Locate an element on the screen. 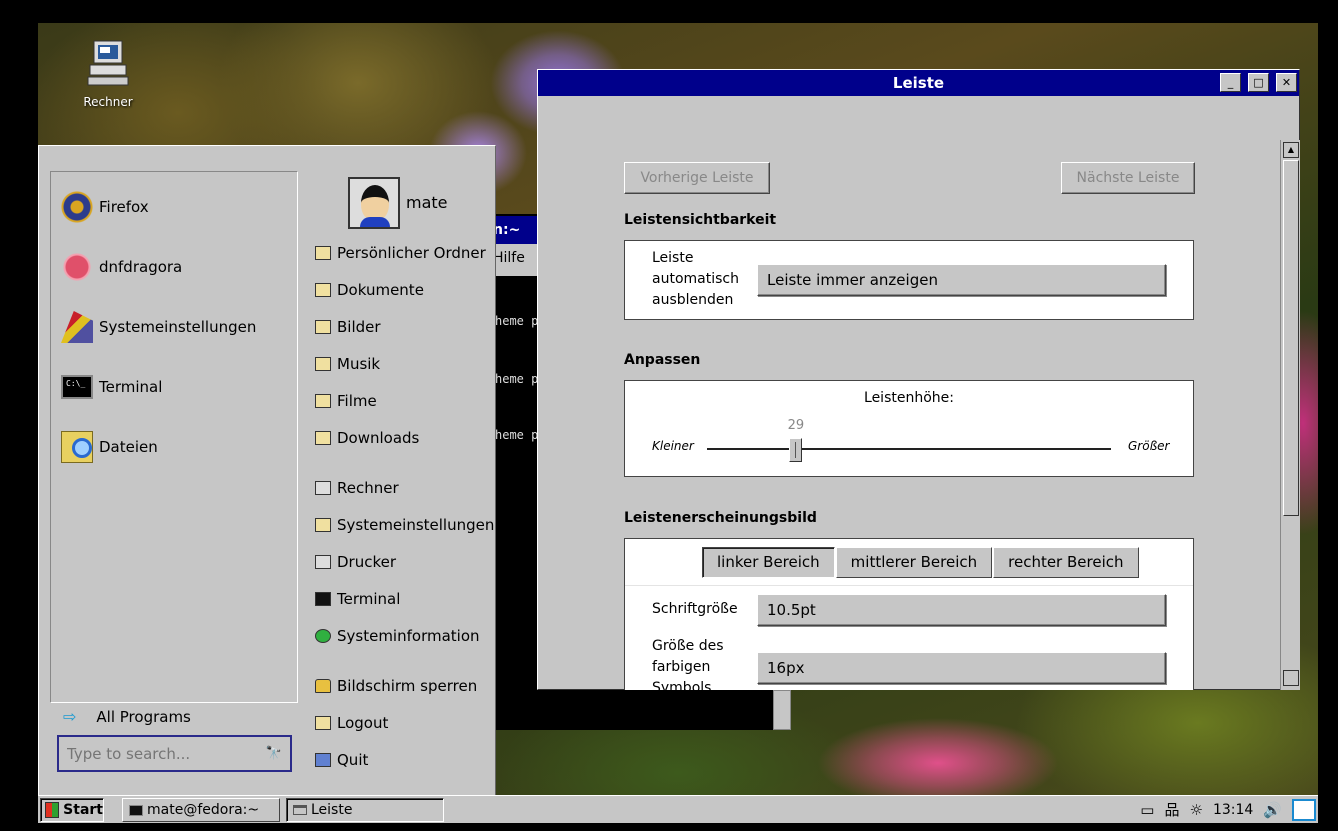  task-terminal: mate@fedora:~ is located at coordinates (201, 810).